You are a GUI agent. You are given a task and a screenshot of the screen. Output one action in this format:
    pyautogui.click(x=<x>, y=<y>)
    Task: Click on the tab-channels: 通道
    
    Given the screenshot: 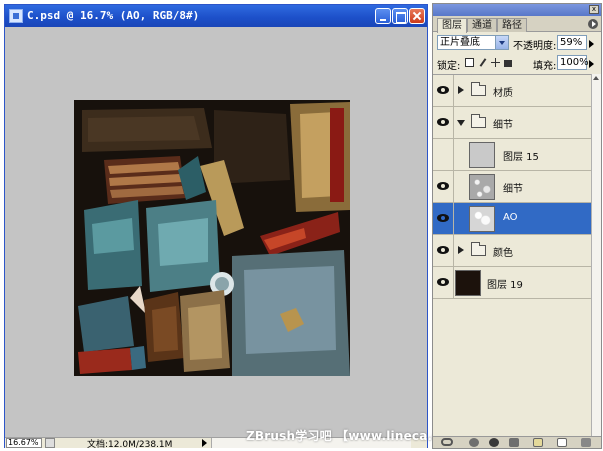 What is the action you would take?
    pyautogui.click(x=482, y=25)
    